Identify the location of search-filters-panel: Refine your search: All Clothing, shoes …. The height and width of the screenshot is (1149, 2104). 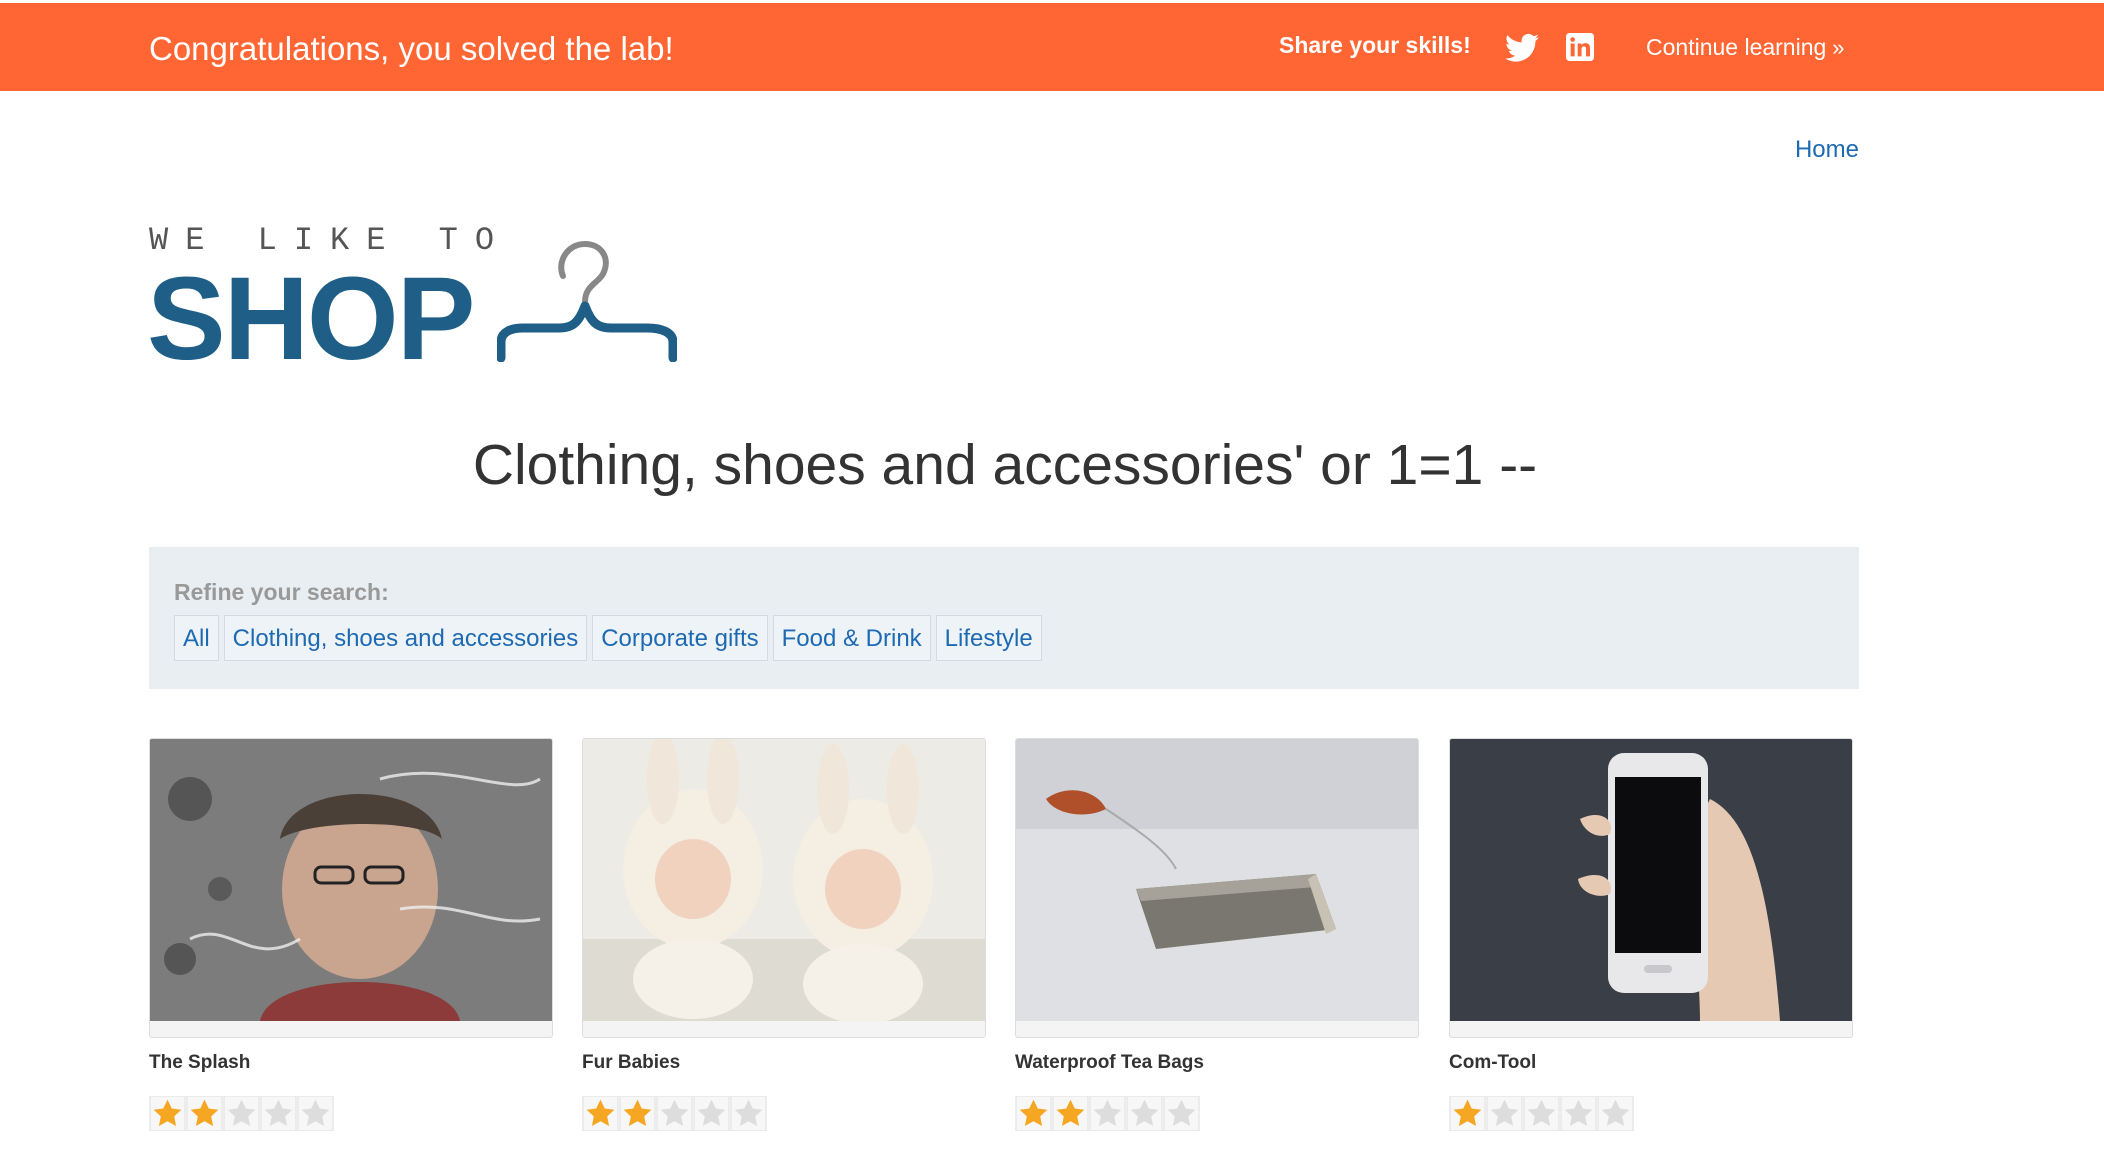
(1004, 618).